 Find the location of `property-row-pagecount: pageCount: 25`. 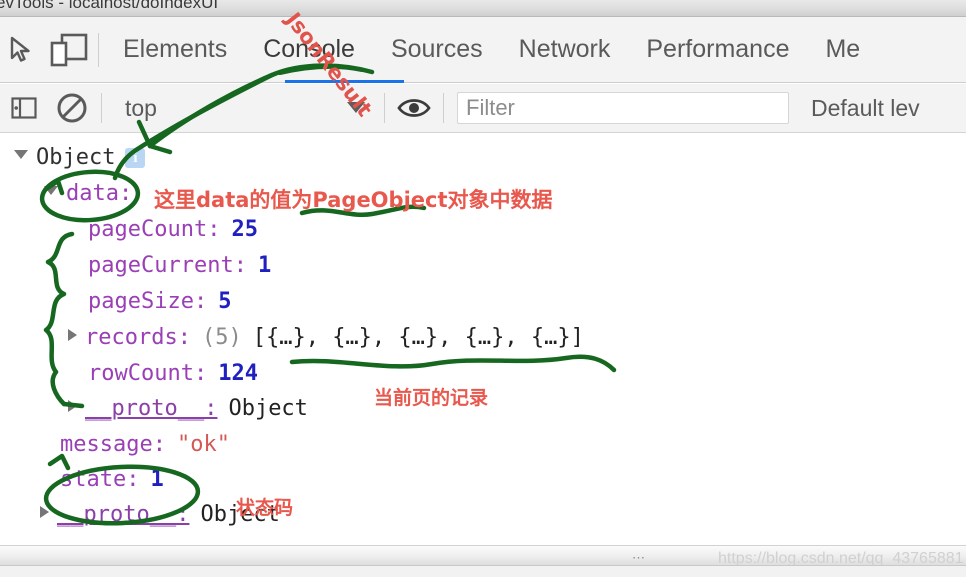

property-row-pagecount: pageCount: 25 is located at coordinates (173, 229).